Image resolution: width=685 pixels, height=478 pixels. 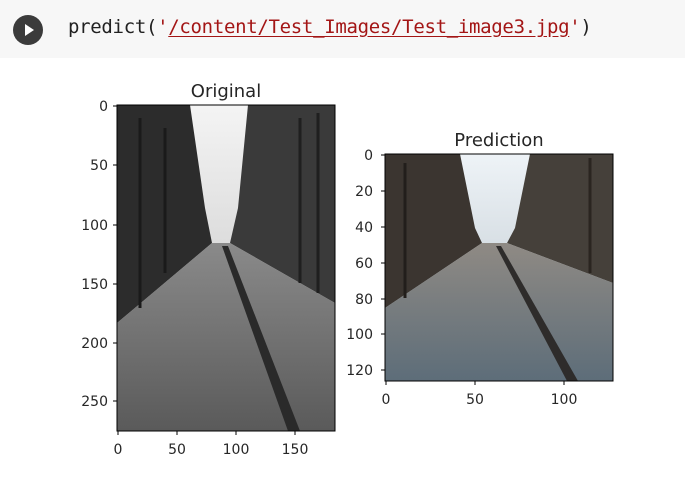 I want to click on original-ytick: 50, so click(x=99, y=166).